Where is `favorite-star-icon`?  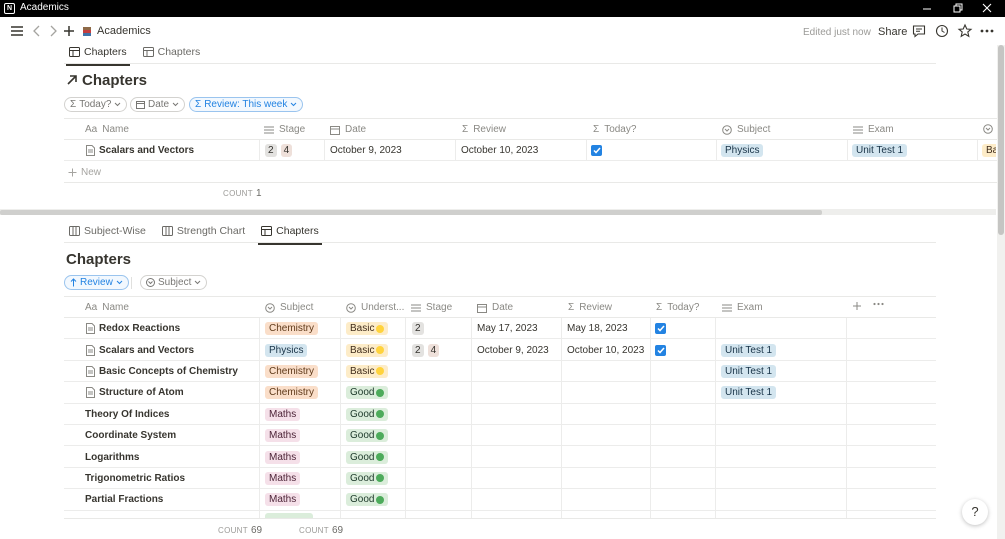 favorite-star-icon is located at coordinates (965, 31).